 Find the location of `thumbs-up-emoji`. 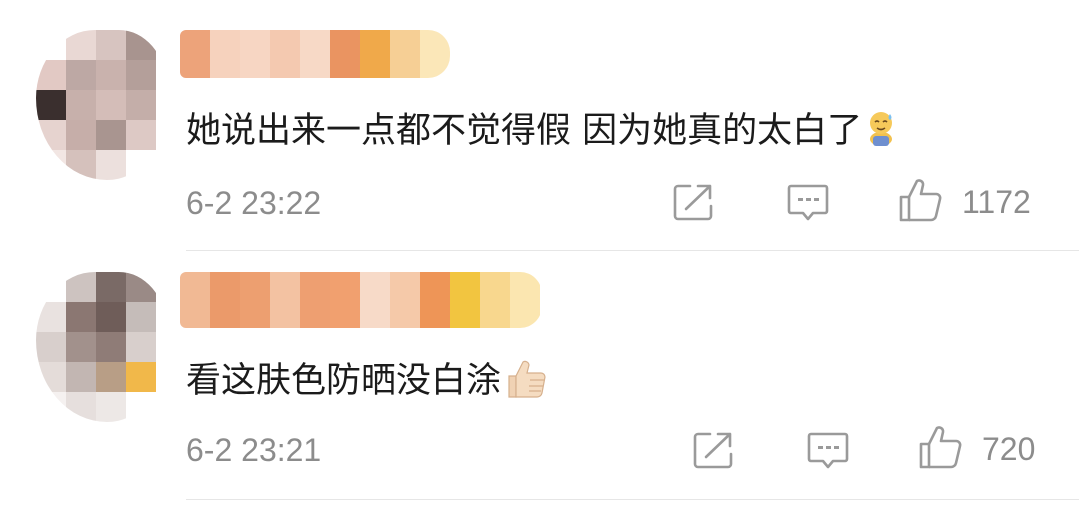

thumbs-up-emoji is located at coordinates (527, 382).